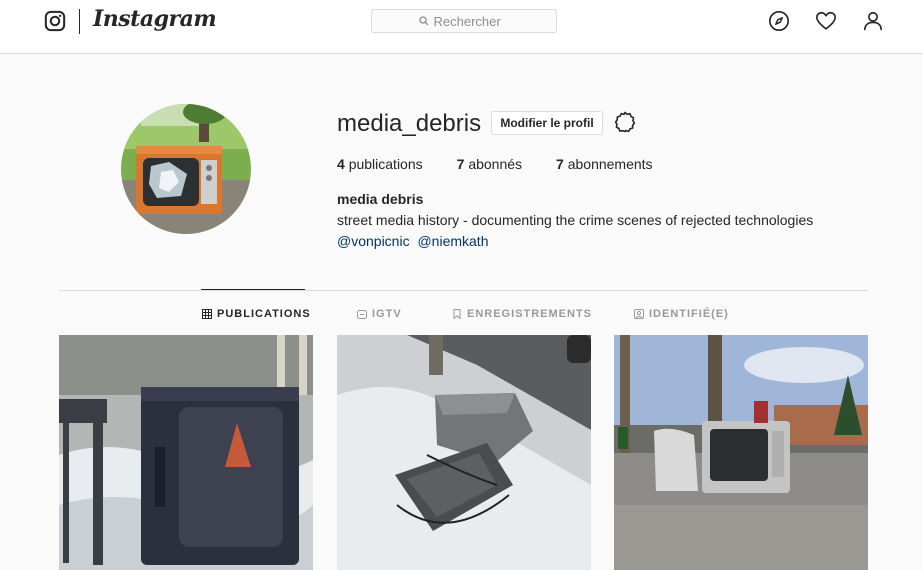 The height and width of the screenshot is (570, 923). I want to click on profile-username: media_debris, so click(409, 123).